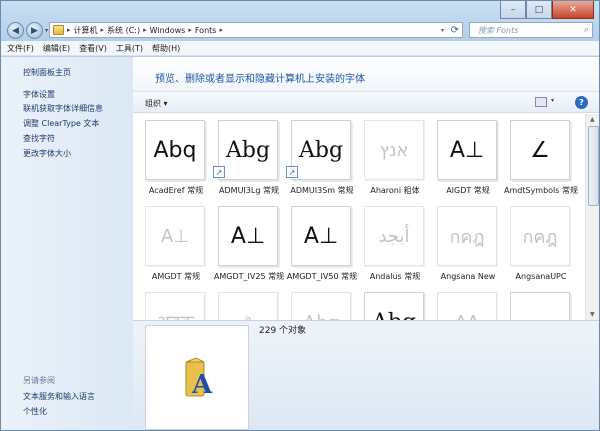  Describe the element at coordinates (455, 30) in the screenshot. I see `refresh-icon: ⟳` at that location.